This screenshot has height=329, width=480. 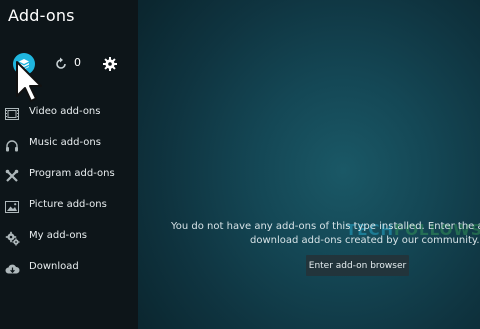 I want to click on gears-icon, so click(x=12, y=238).